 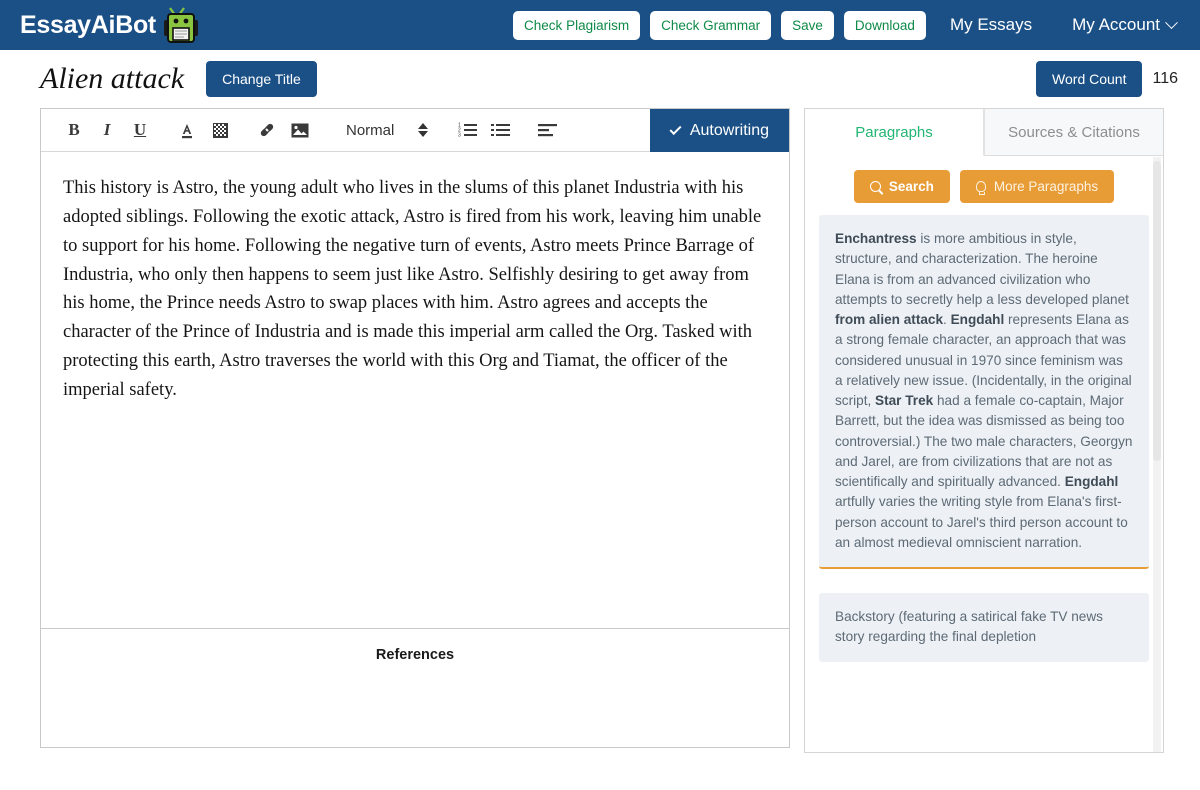 What do you see at coordinates (1116, 24) in the screenshot?
I see `my-account-label: My Account` at bounding box center [1116, 24].